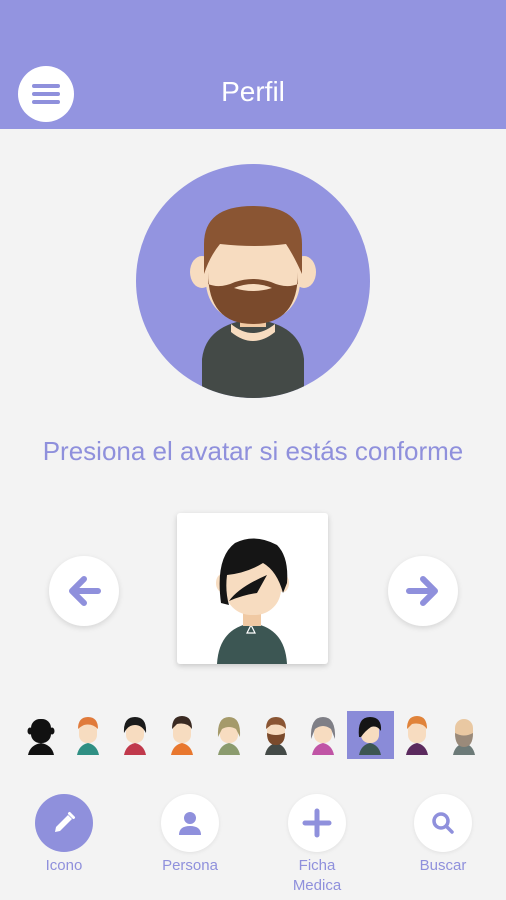 This screenshot has width=506, height=900. I want to click on nav-label-ficha-medica: Ficha Medica, so click(317, 875).